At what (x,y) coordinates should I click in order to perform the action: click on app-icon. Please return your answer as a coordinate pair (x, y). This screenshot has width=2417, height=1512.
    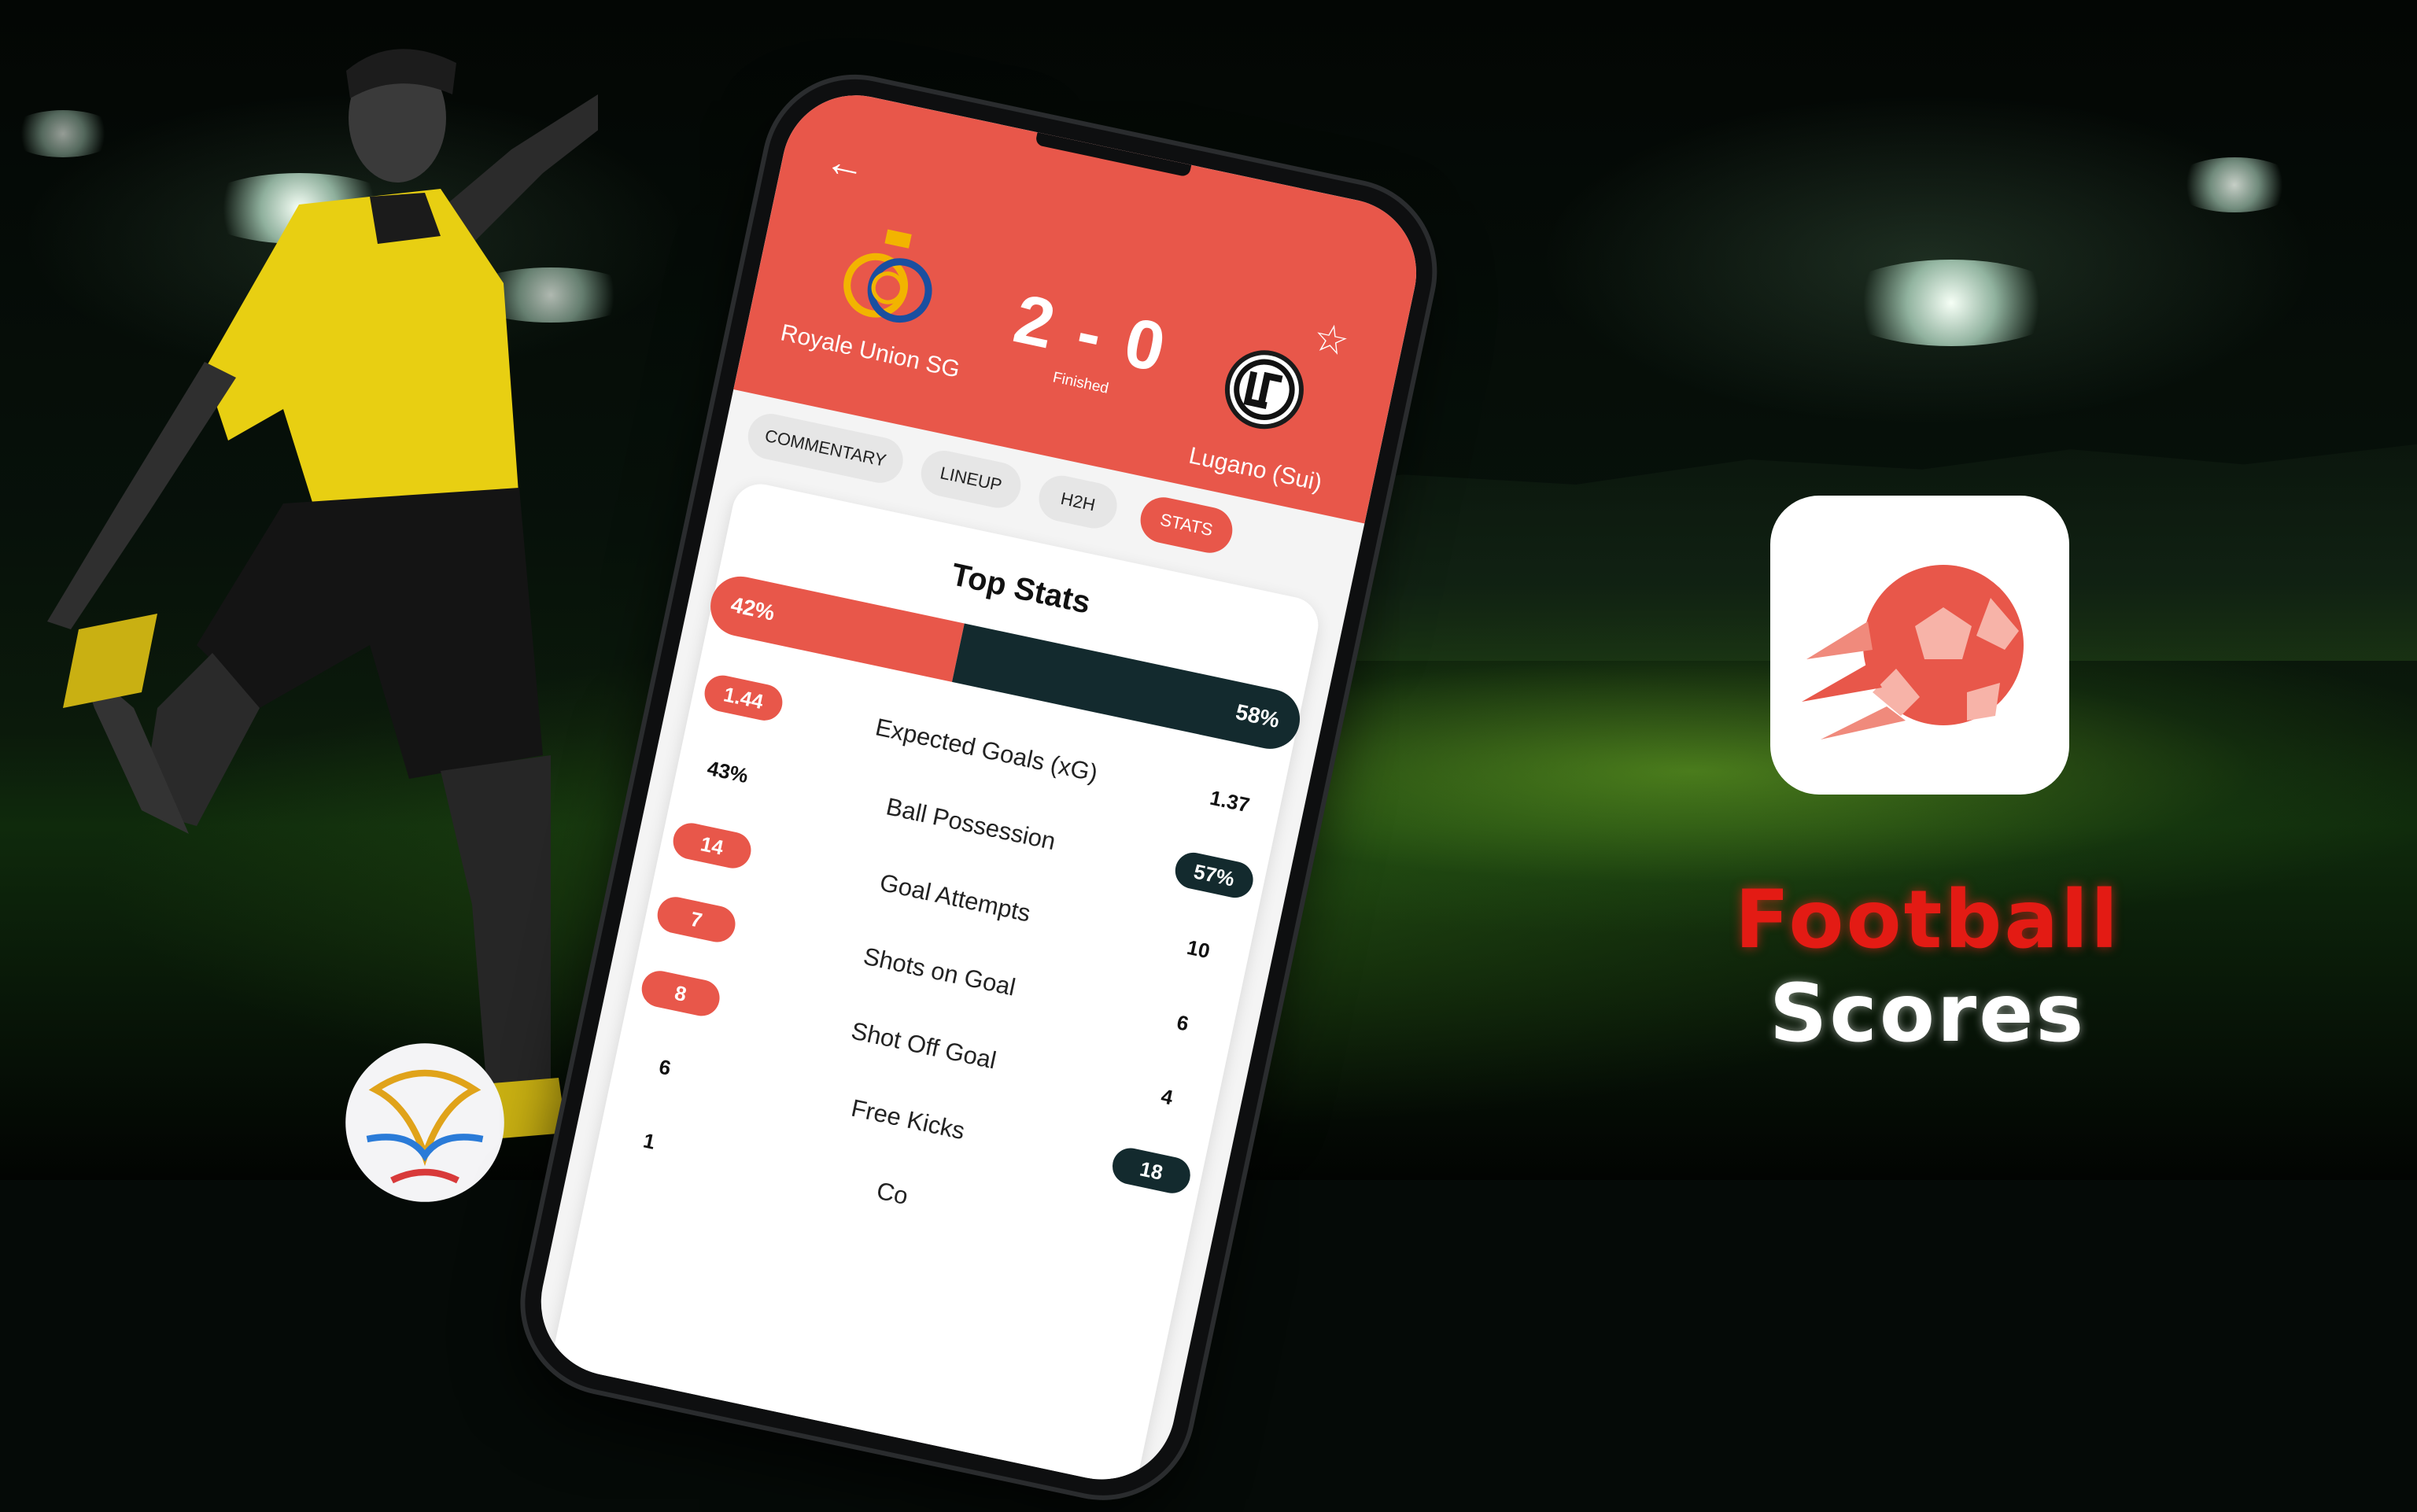
    Looking at the image, I should click on (1919, 645).